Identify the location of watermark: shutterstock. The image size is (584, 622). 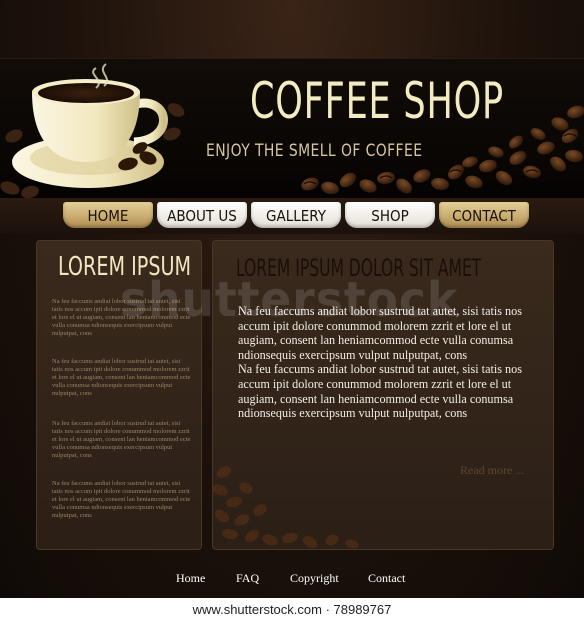
(289, 300).